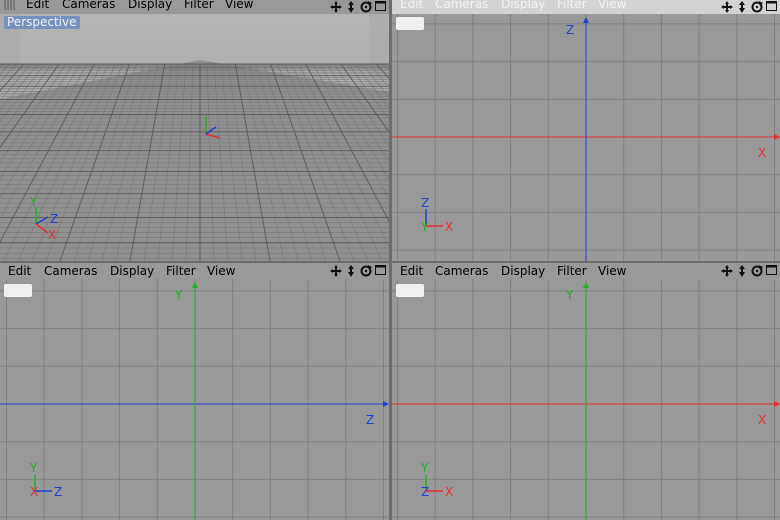  I want to click on axis-label-vertical: Z, so click(570, 30).